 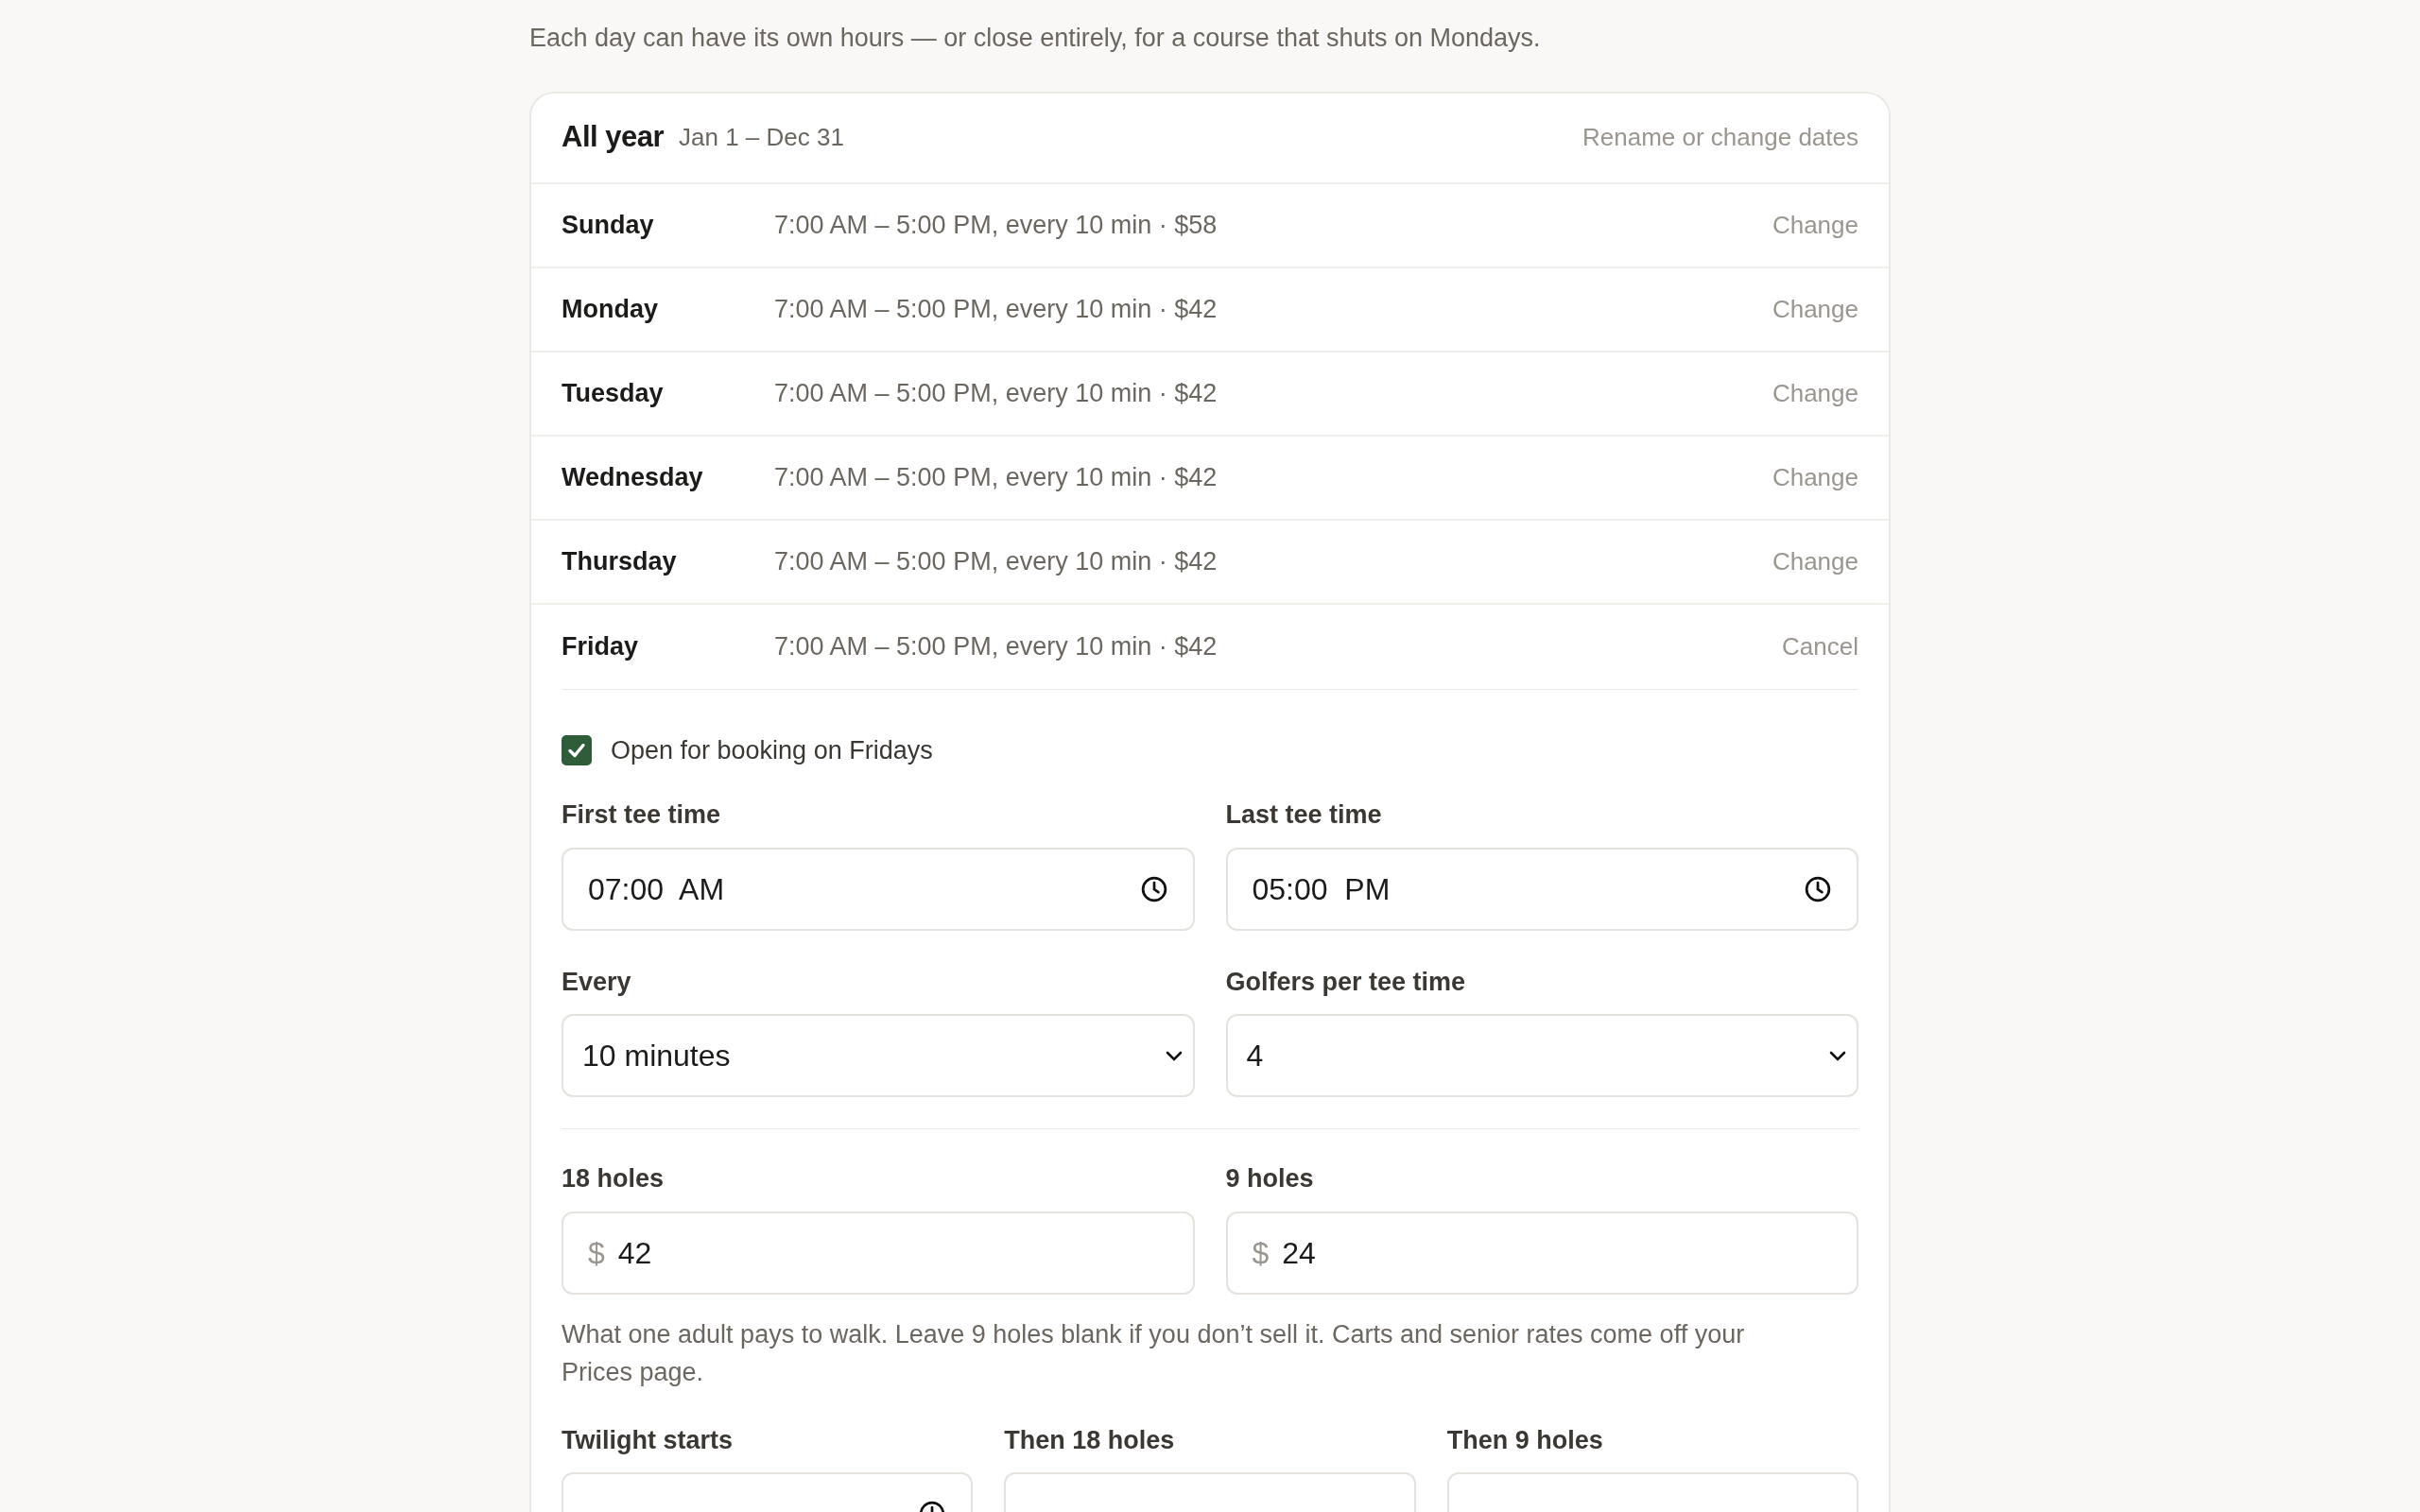 I want to click on field-label: First tee time, so click(x=642, y=815).